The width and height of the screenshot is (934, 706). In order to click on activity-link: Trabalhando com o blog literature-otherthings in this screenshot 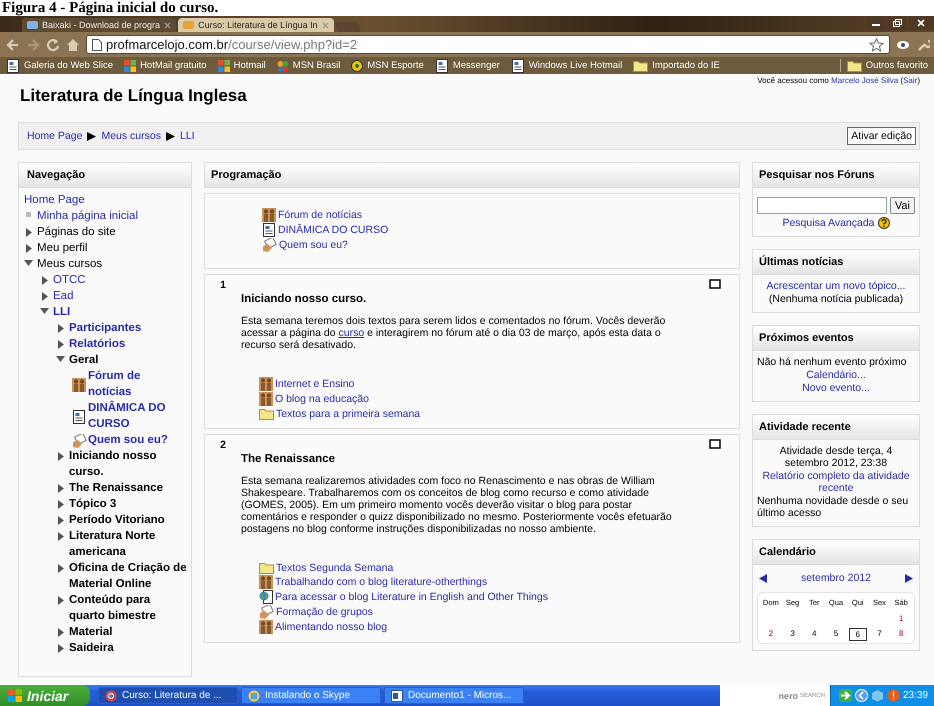, I will do `click(381, 582)`.